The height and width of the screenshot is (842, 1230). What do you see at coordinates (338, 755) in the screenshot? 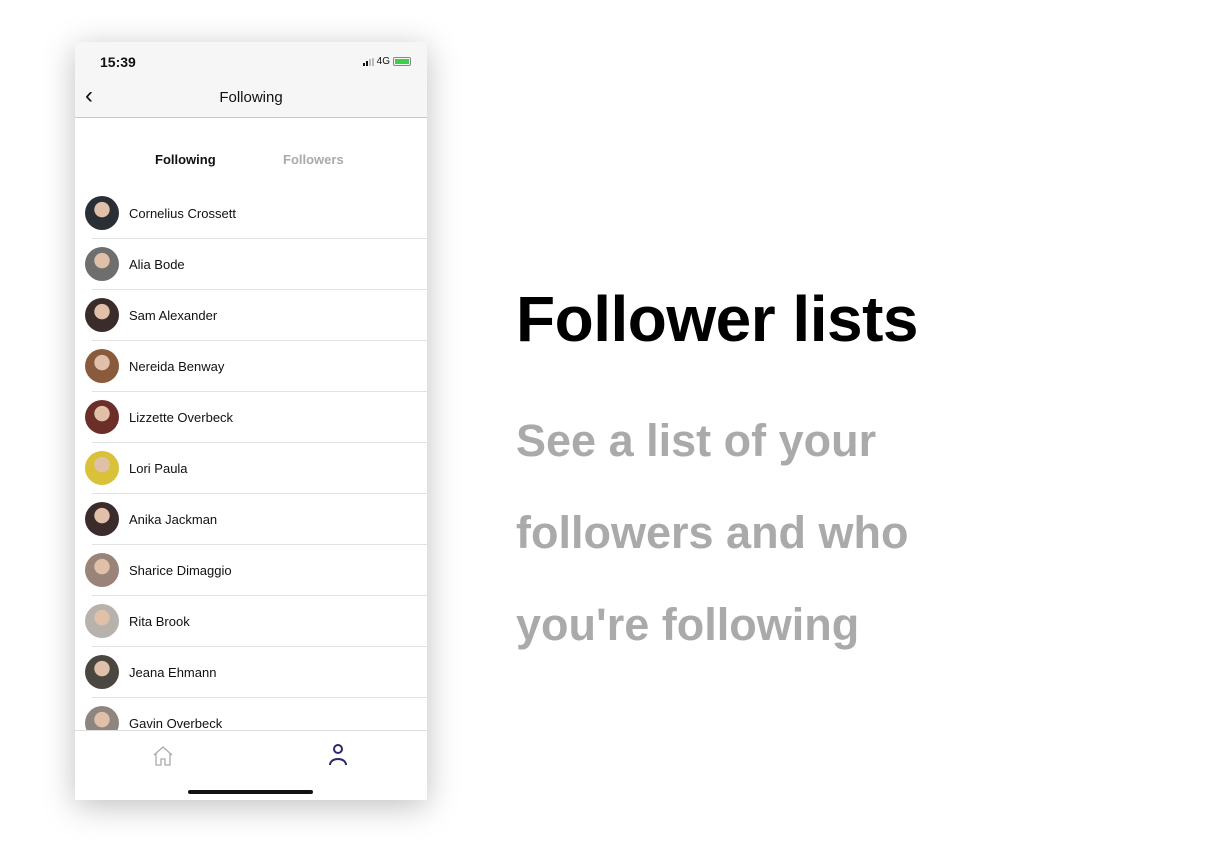
I see `person-icon` at bounding box center [338, 755].